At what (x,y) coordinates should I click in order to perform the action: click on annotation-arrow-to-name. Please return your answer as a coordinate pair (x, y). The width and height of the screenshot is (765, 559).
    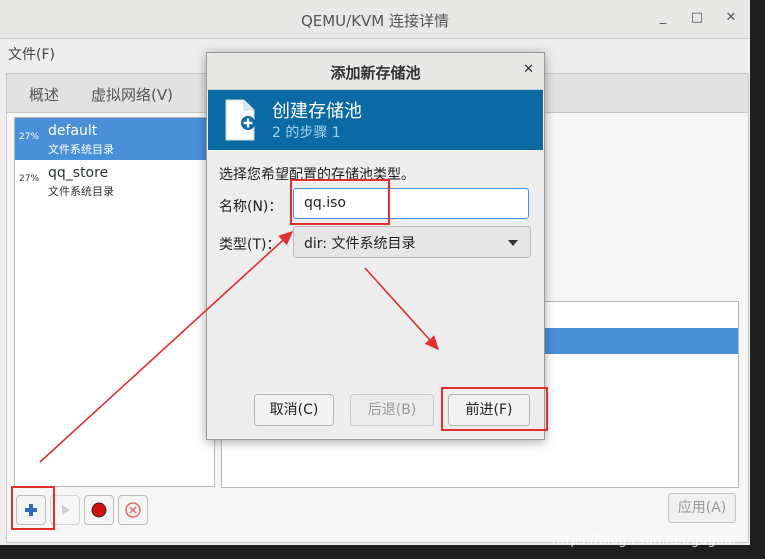
    Looking at the image, I should click on (166, 346).